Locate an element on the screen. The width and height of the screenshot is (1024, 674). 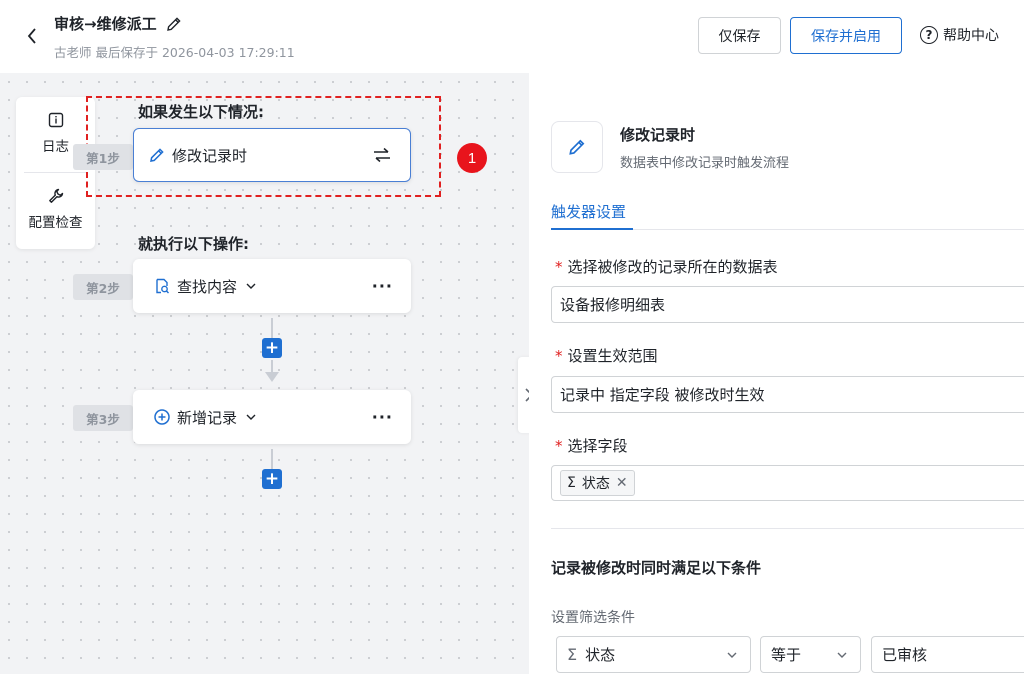
log-label: 日志 is located at coordinates (55, 147).